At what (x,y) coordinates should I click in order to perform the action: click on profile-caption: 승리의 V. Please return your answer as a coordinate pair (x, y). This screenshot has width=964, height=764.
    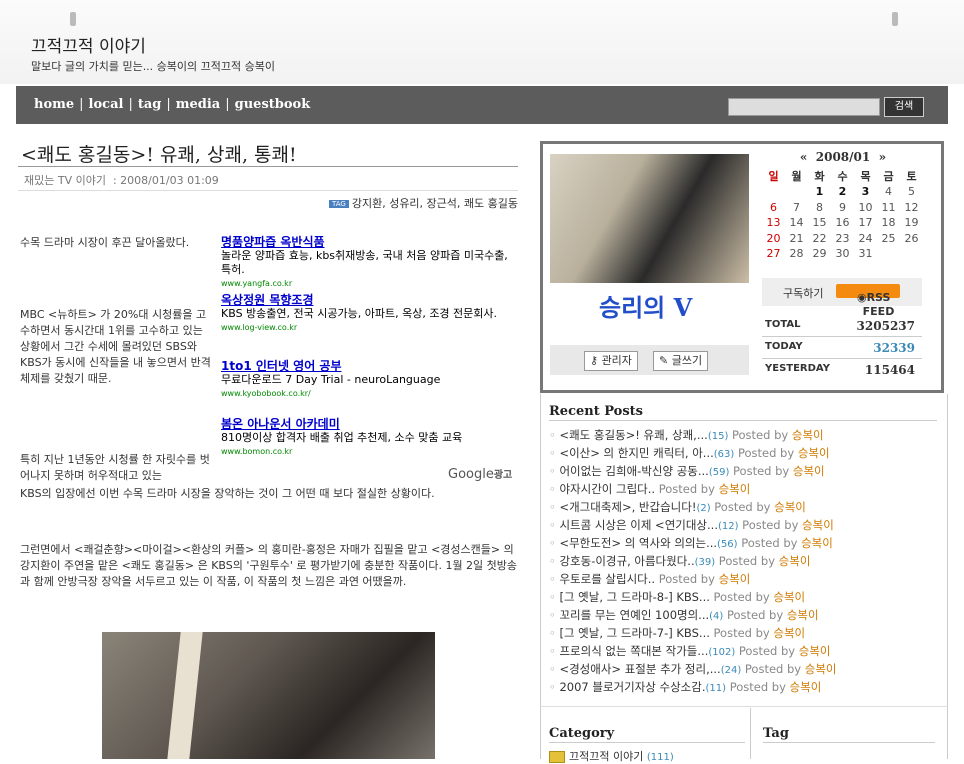
    Looking at the image, I should click on (646, 307).